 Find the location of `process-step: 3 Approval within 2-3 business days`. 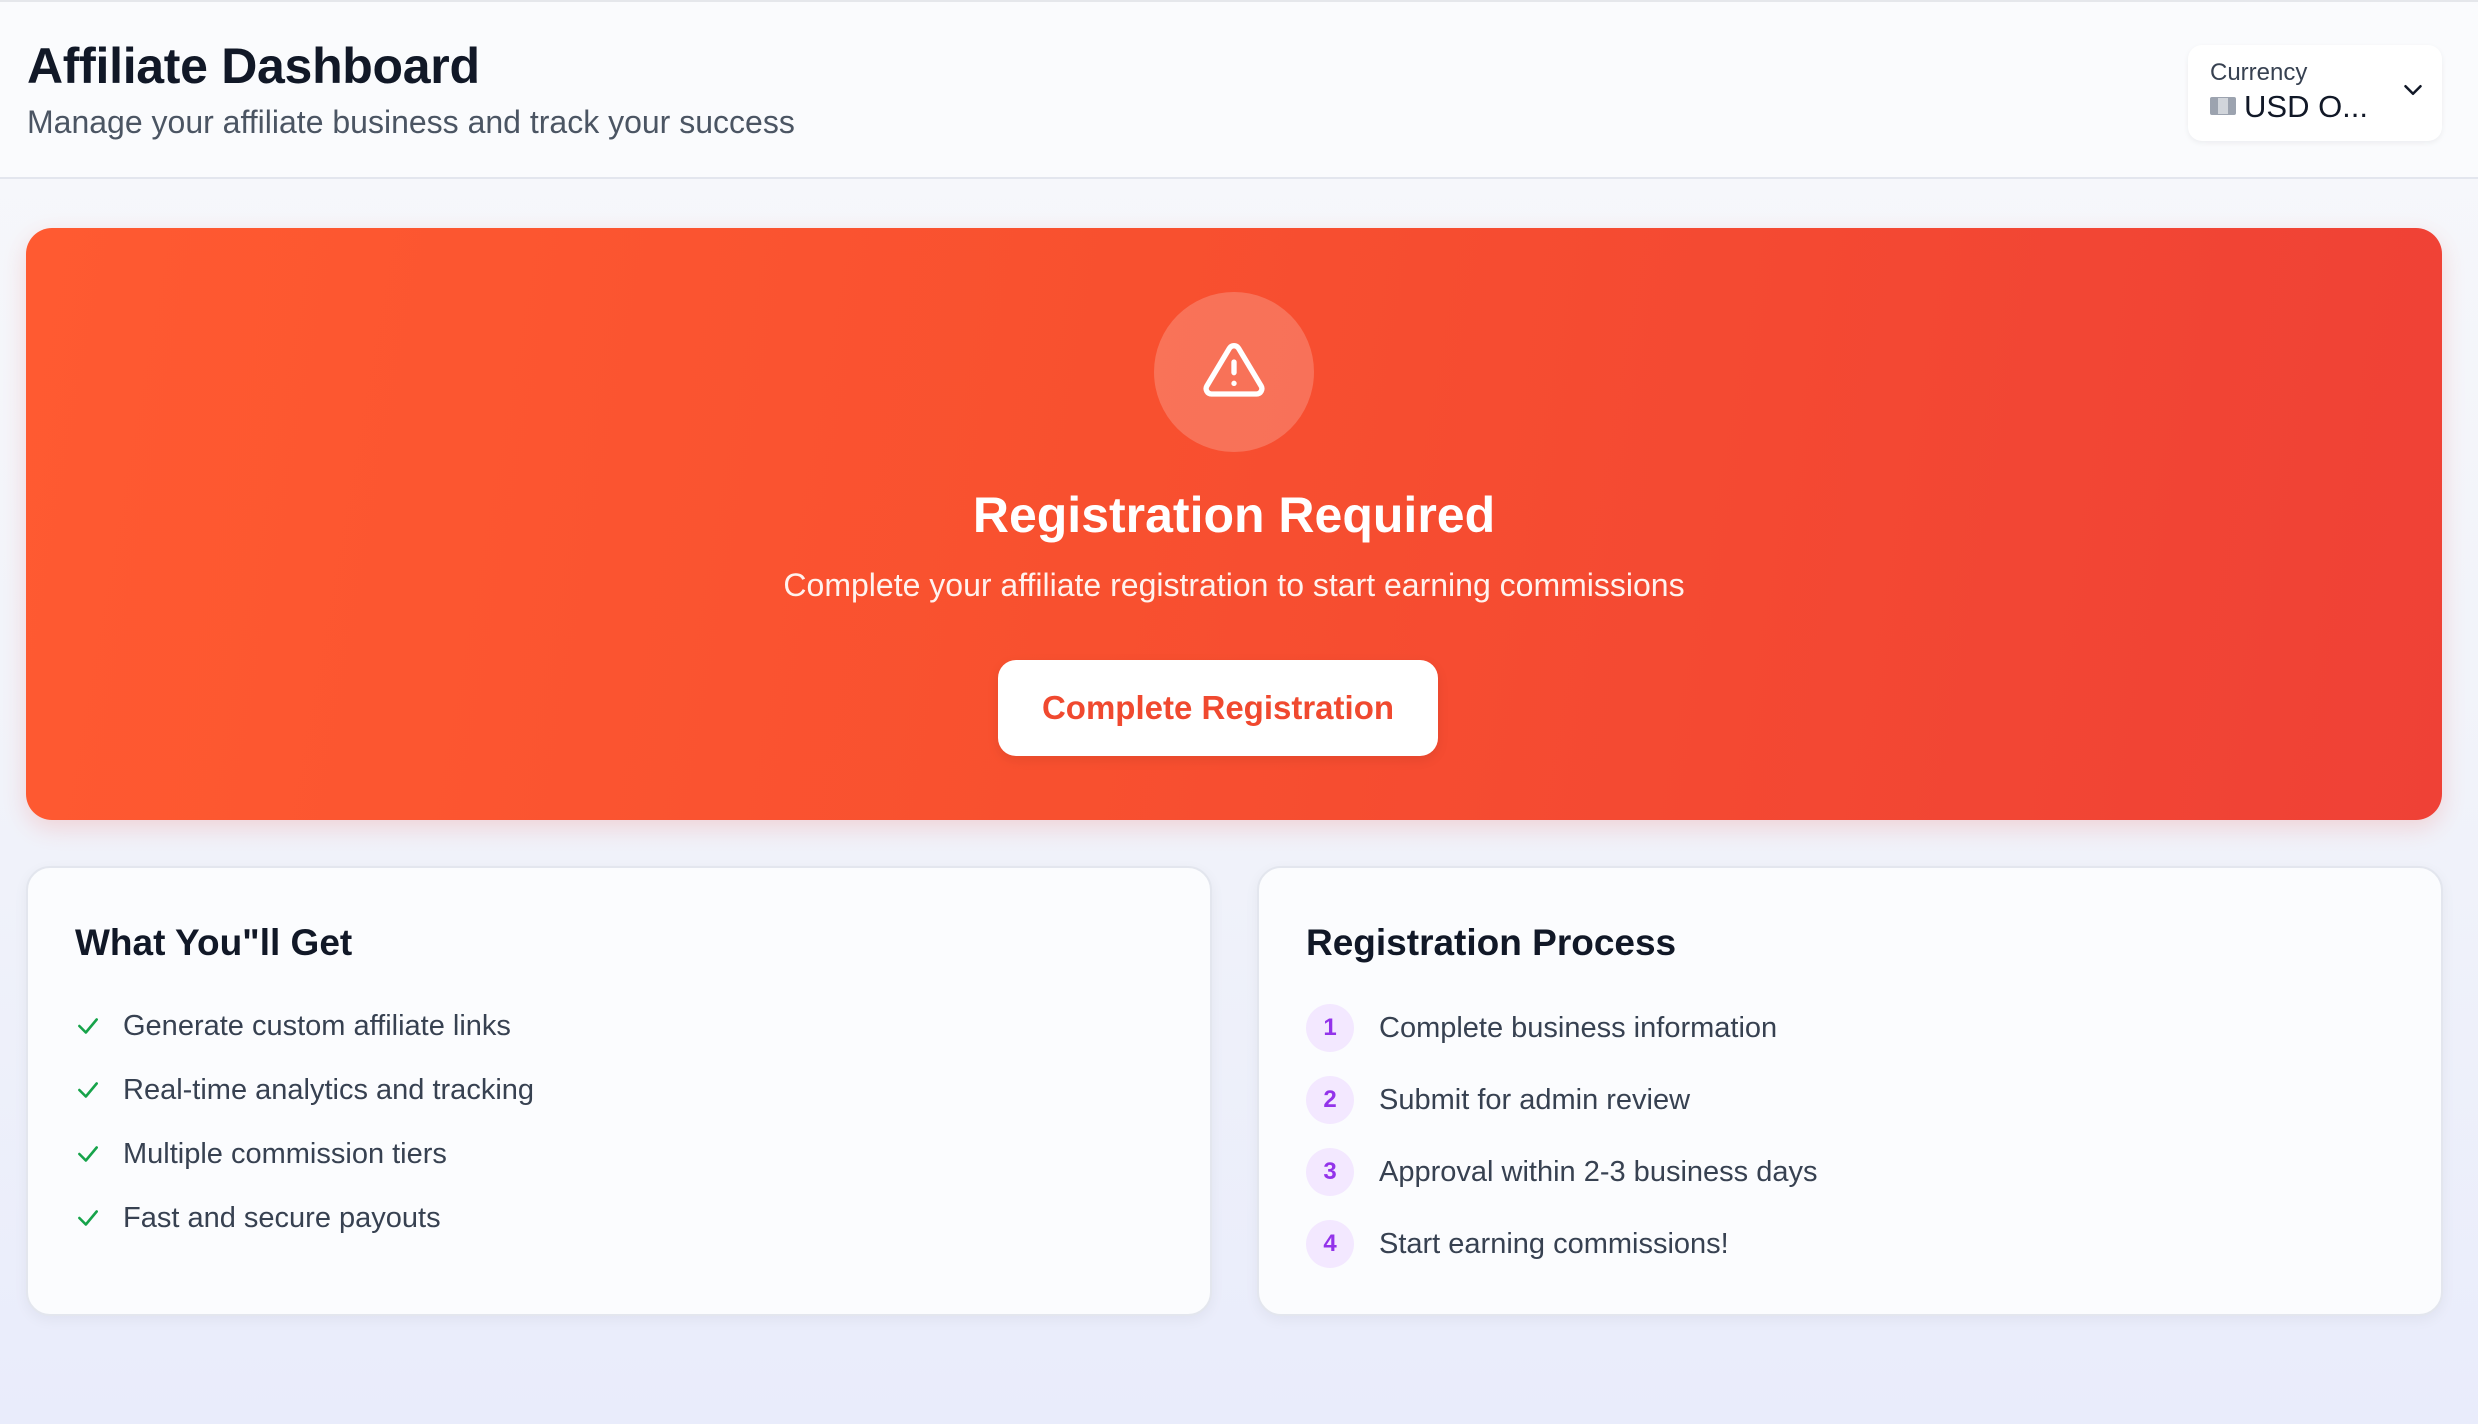

process-step: 3 Approval within 2-3 business days is located at coordinates (1561, 1172).